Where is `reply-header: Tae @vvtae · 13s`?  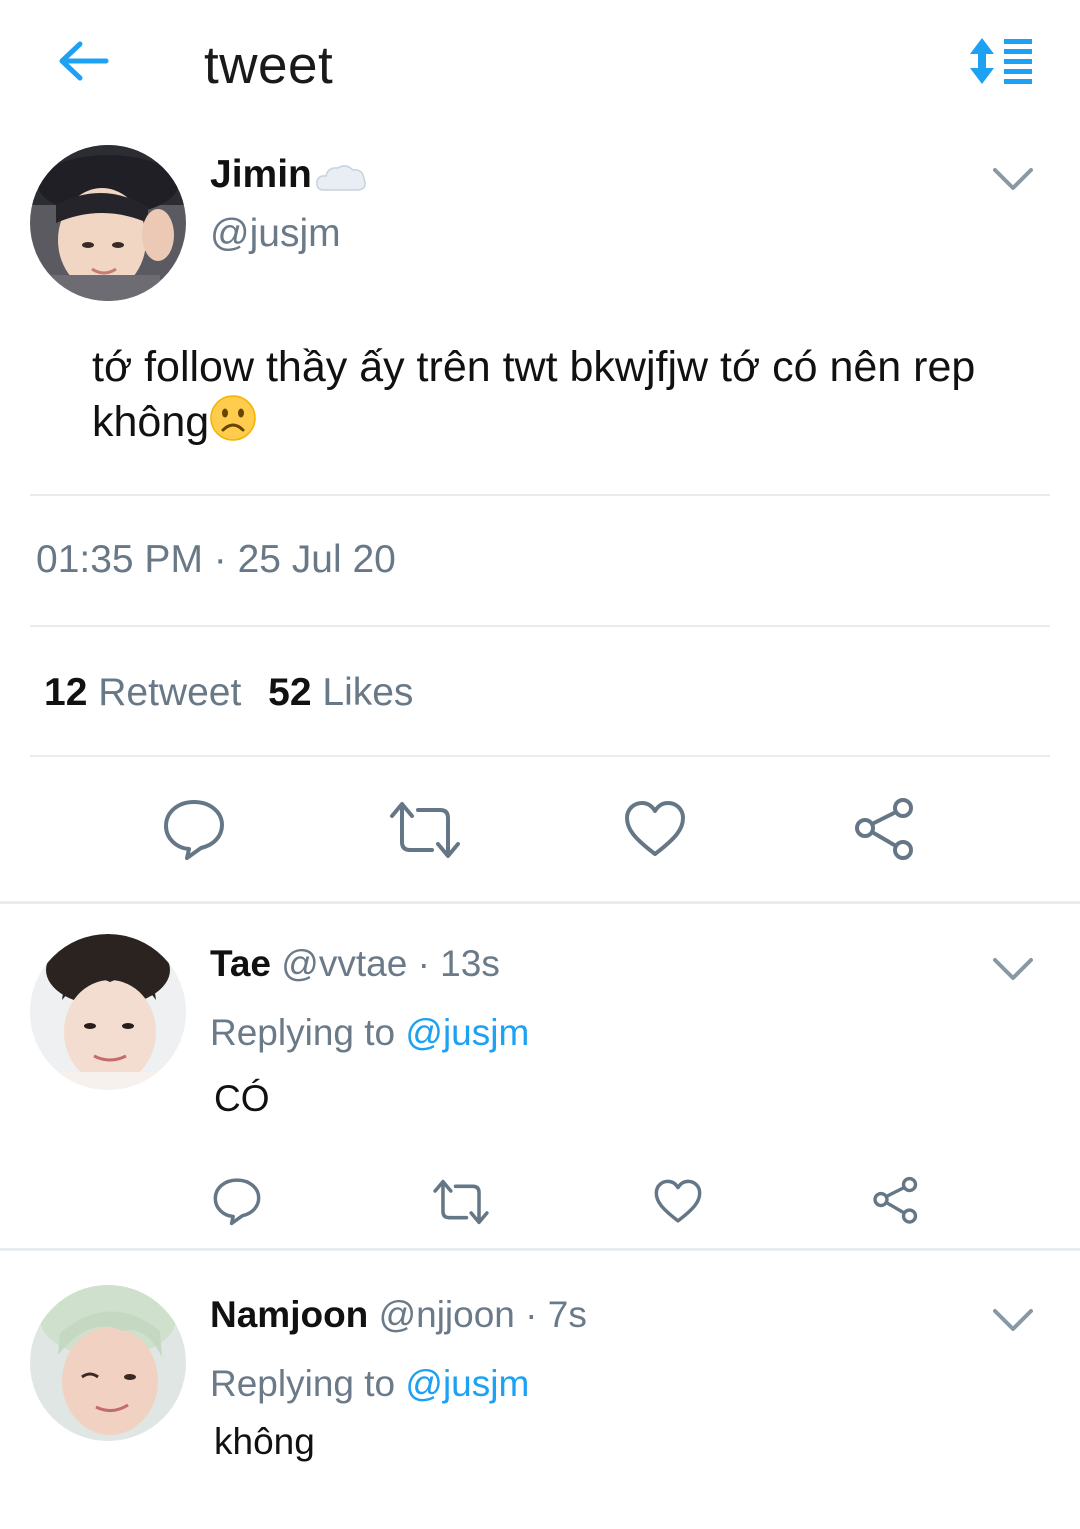
reply-header: Tae @vvtae · 13s is located at coordinates (355, 964).